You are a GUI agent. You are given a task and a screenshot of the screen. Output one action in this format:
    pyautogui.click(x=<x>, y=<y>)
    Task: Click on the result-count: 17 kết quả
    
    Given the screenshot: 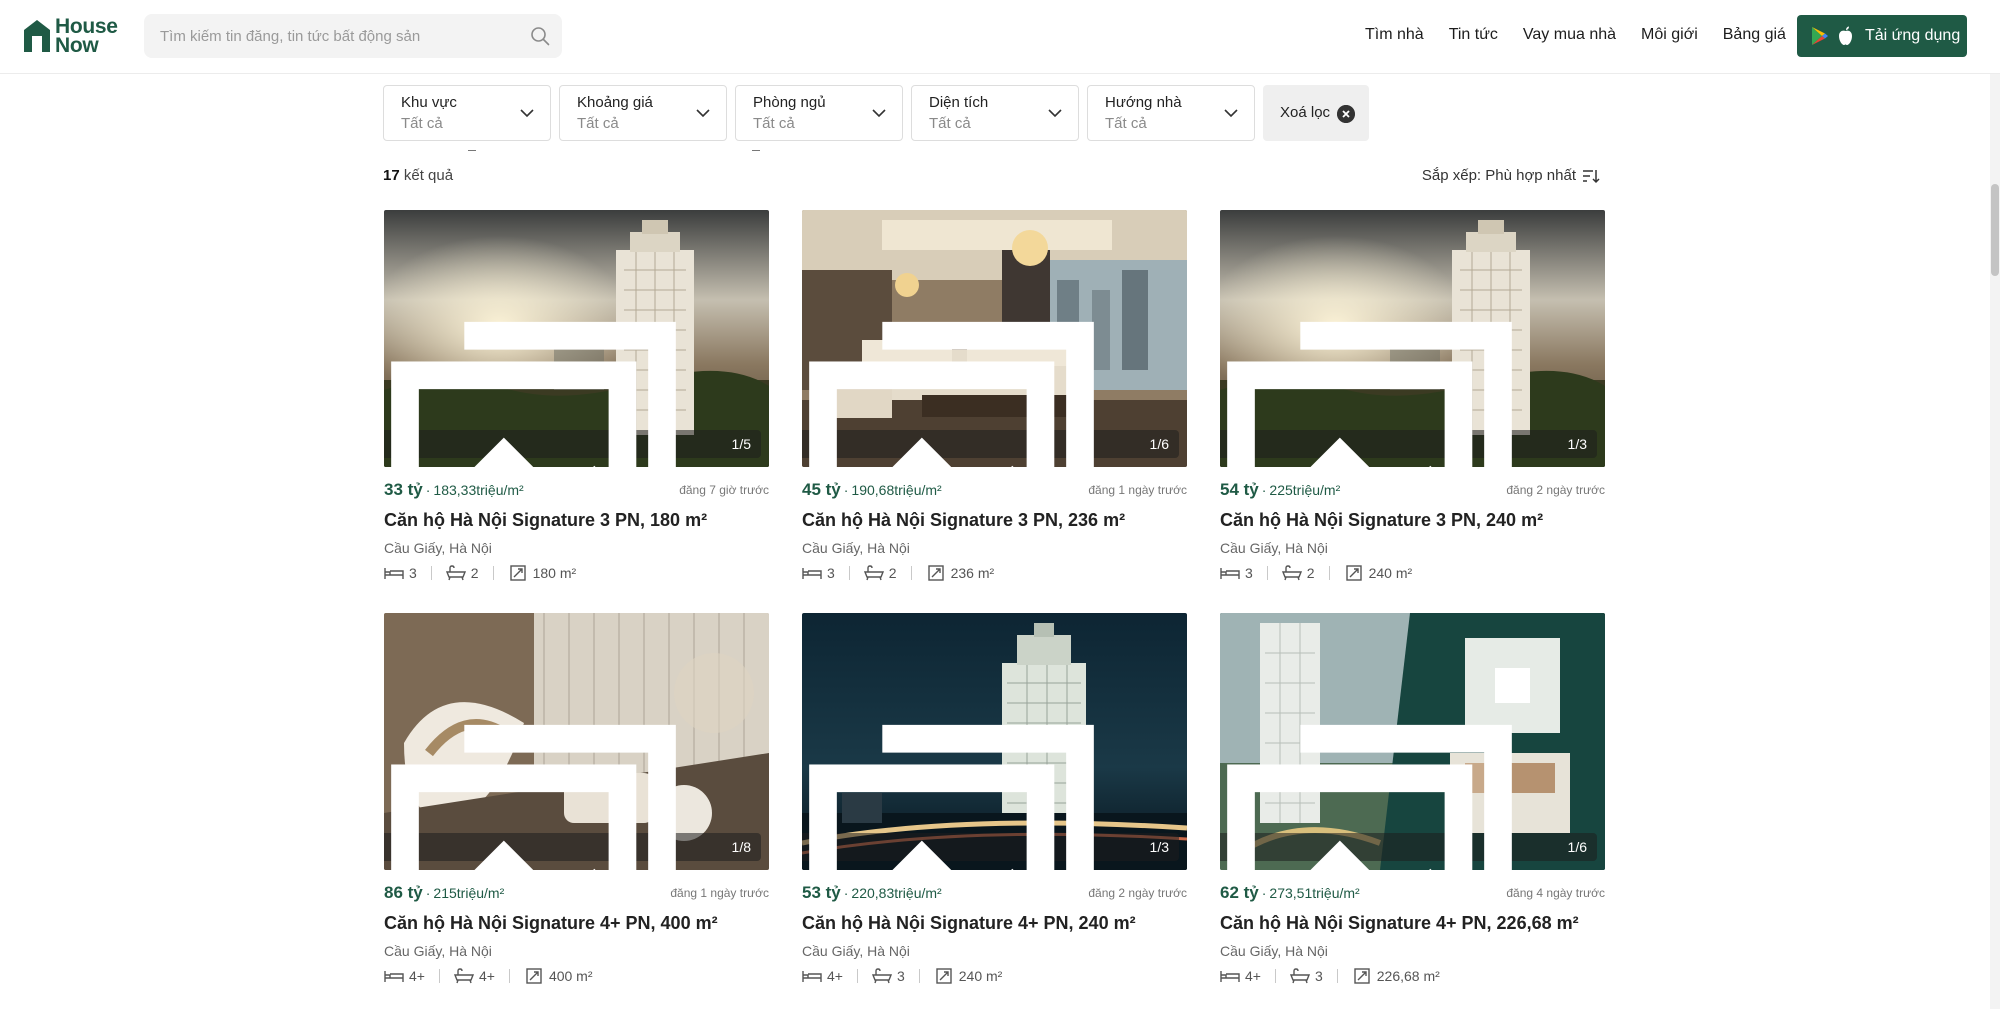 What is the action you would take?
    pyautogui.click(x=418, y=175)
    